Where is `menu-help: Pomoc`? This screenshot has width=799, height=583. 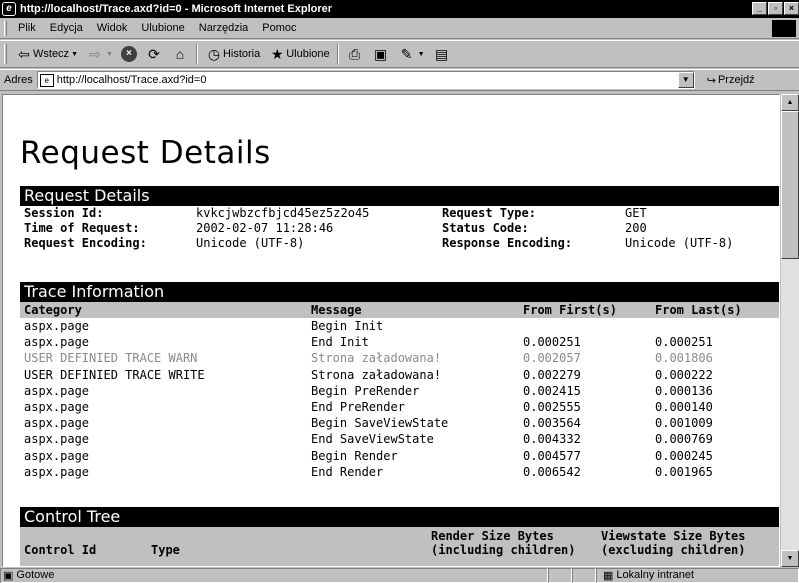
menu-help: Pomoc is located at coordinates (279, 28).